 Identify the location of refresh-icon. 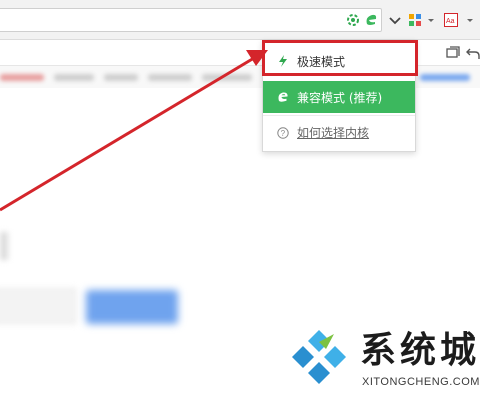
(353, 20).